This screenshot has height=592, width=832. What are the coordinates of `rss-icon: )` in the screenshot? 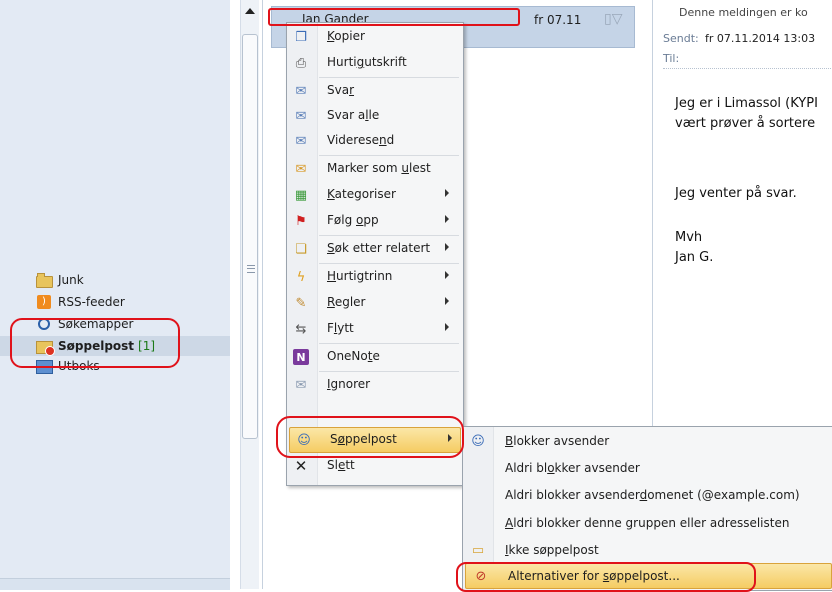 It's located at (44, 302).